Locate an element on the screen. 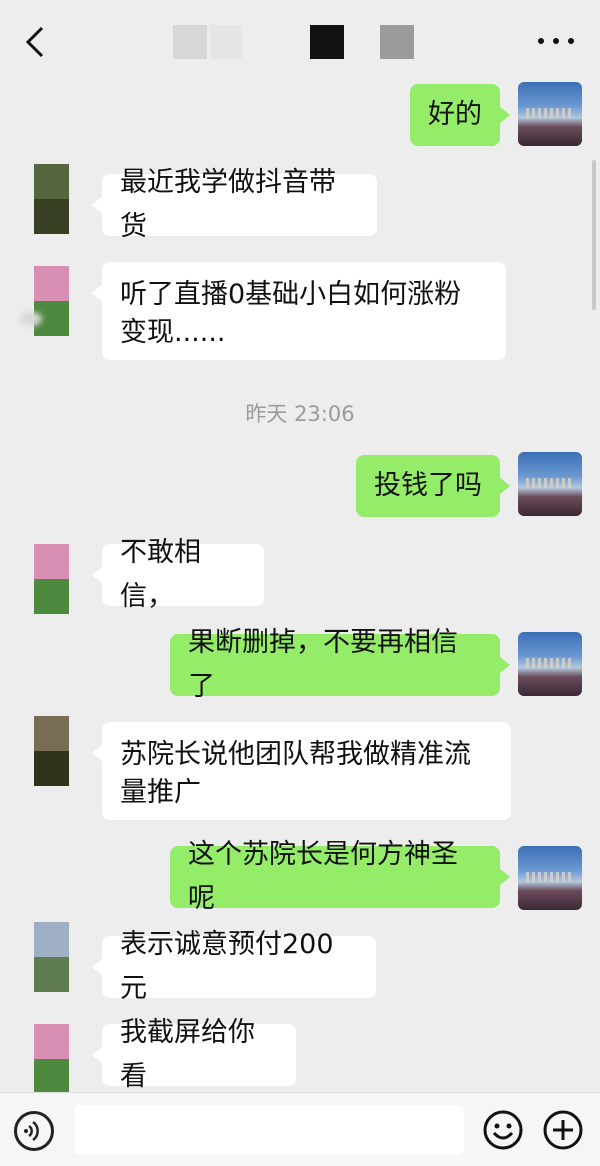 The image size is (600, 1166). message-text: 果断删掉，不要再相信了 is located at coordinates (323, 664).